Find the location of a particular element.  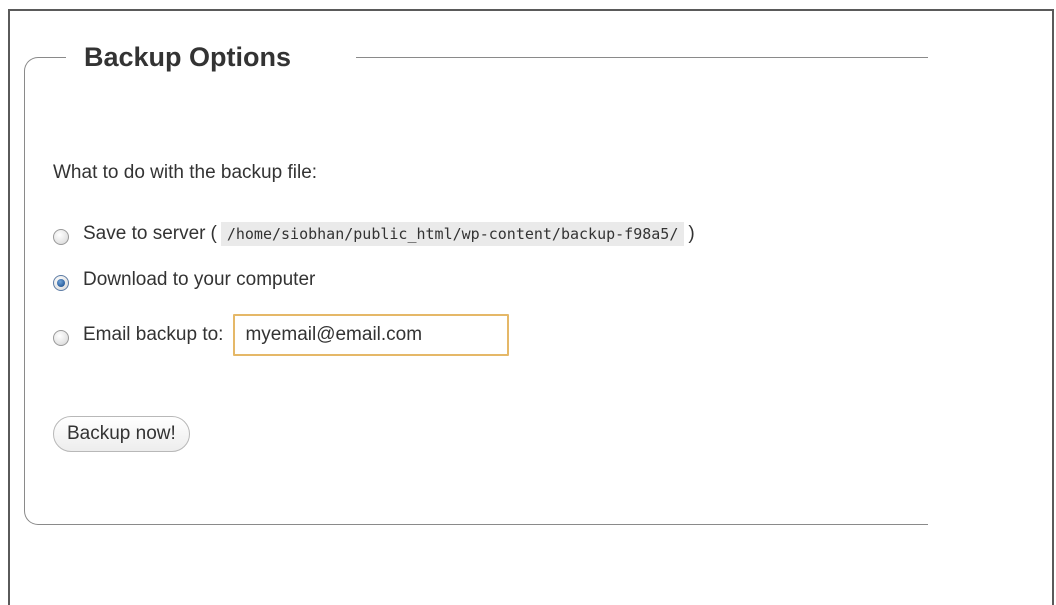

option-email: Email backup to: is located at coordinates (281, 335).